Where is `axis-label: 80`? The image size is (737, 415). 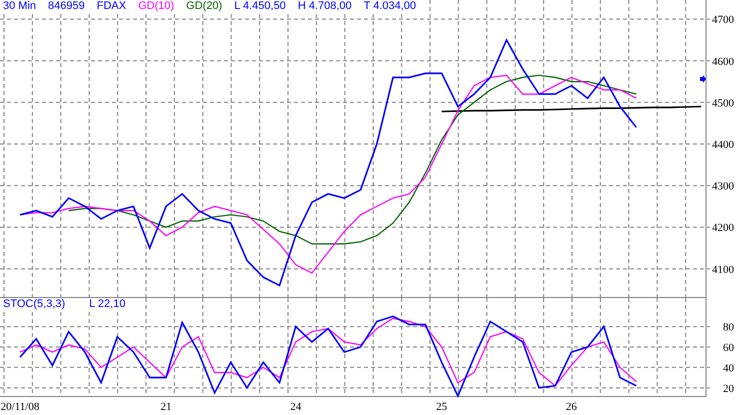 axis-label: 80 is located at coordinates (728, 328).